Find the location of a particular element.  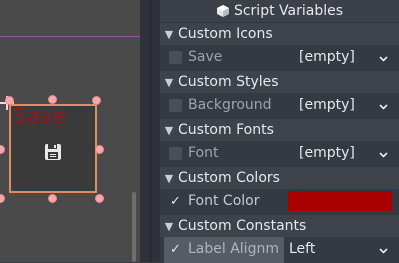

script-icon is located at coordinates (222, 11).